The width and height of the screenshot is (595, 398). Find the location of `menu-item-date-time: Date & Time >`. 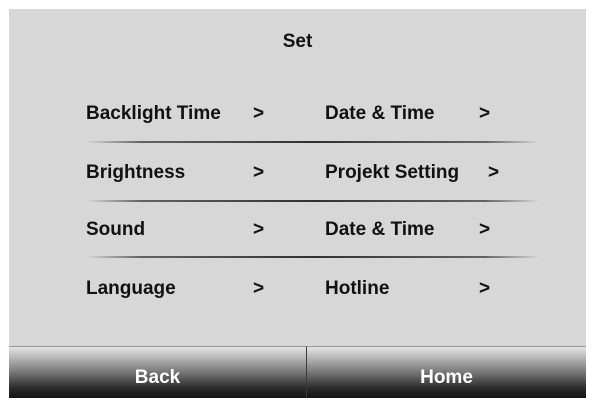

menu-item-date-time: Date & Time > is located at coordinates (425, 114).